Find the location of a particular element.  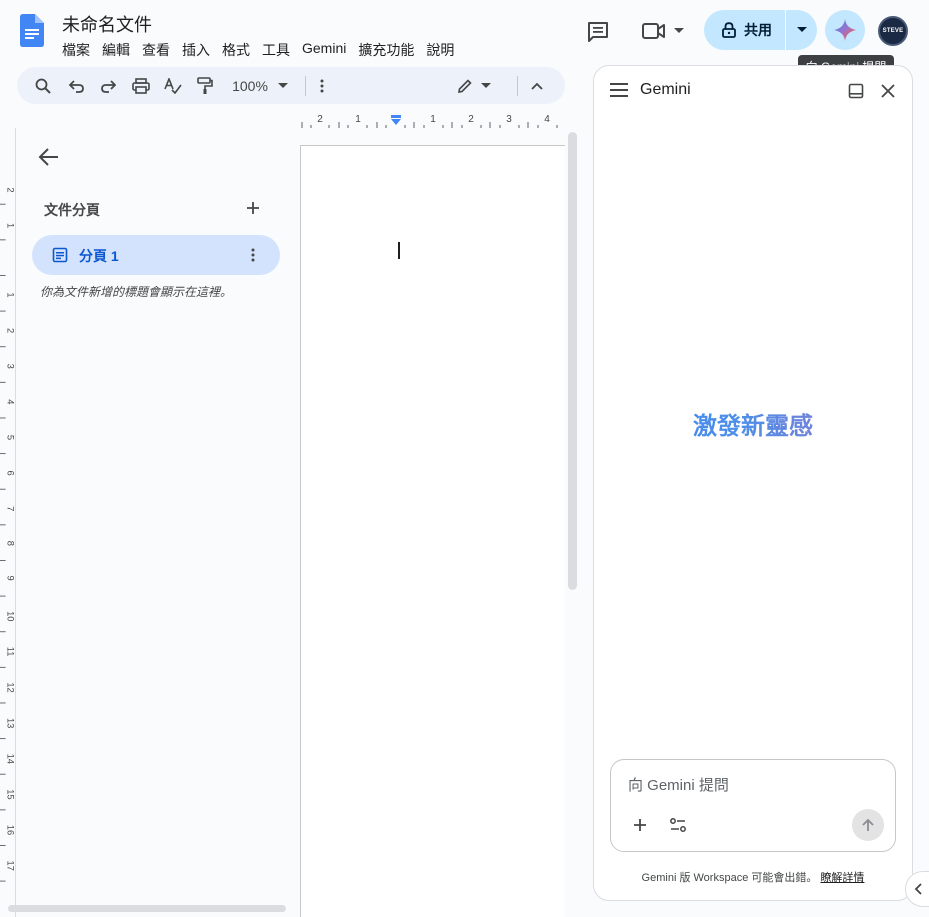

spelling-check-button is located at coordinates (173, 85).